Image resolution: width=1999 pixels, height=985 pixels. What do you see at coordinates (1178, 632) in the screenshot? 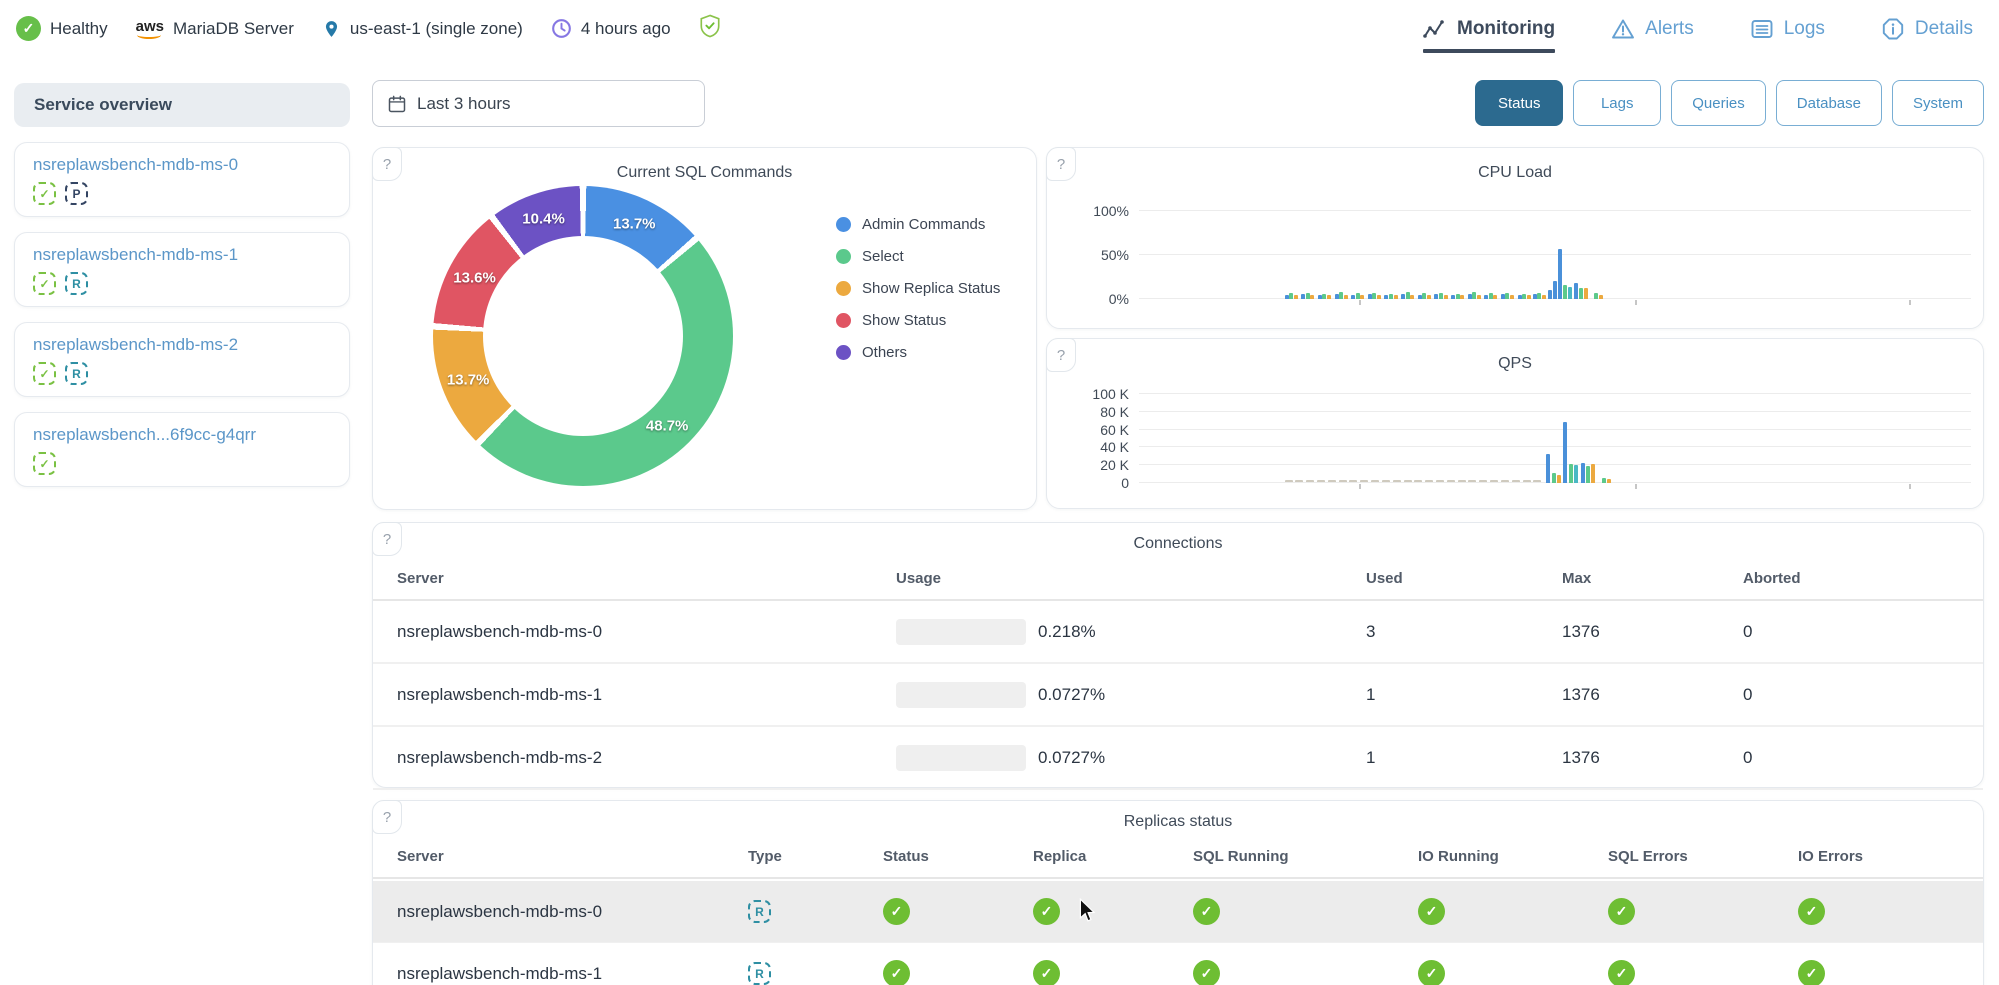
I see `table-row: nsreplawsbench-mdb-ms-0 0.218% 3 1376 0` at bounding box center [1178, 632].